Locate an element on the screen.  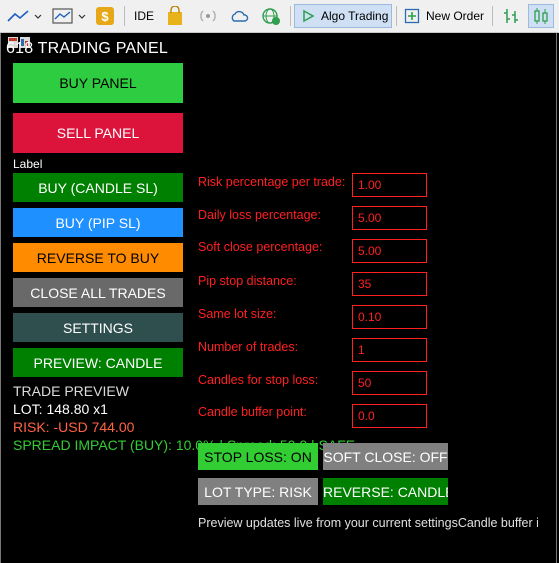
settings-button: SETTINGS is located at coordinates (98, 327).